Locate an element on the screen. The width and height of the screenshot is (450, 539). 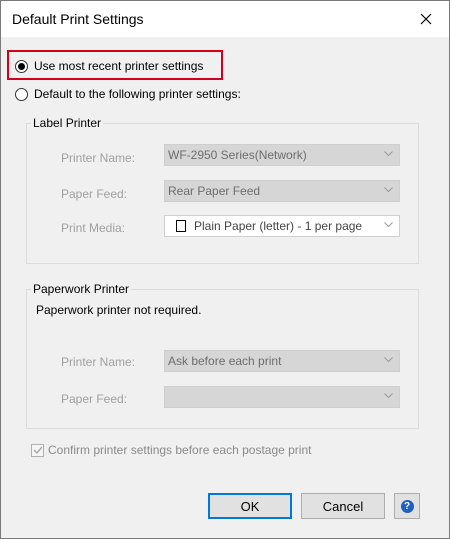
help-icon: ? is located at coordinates (407, 506).